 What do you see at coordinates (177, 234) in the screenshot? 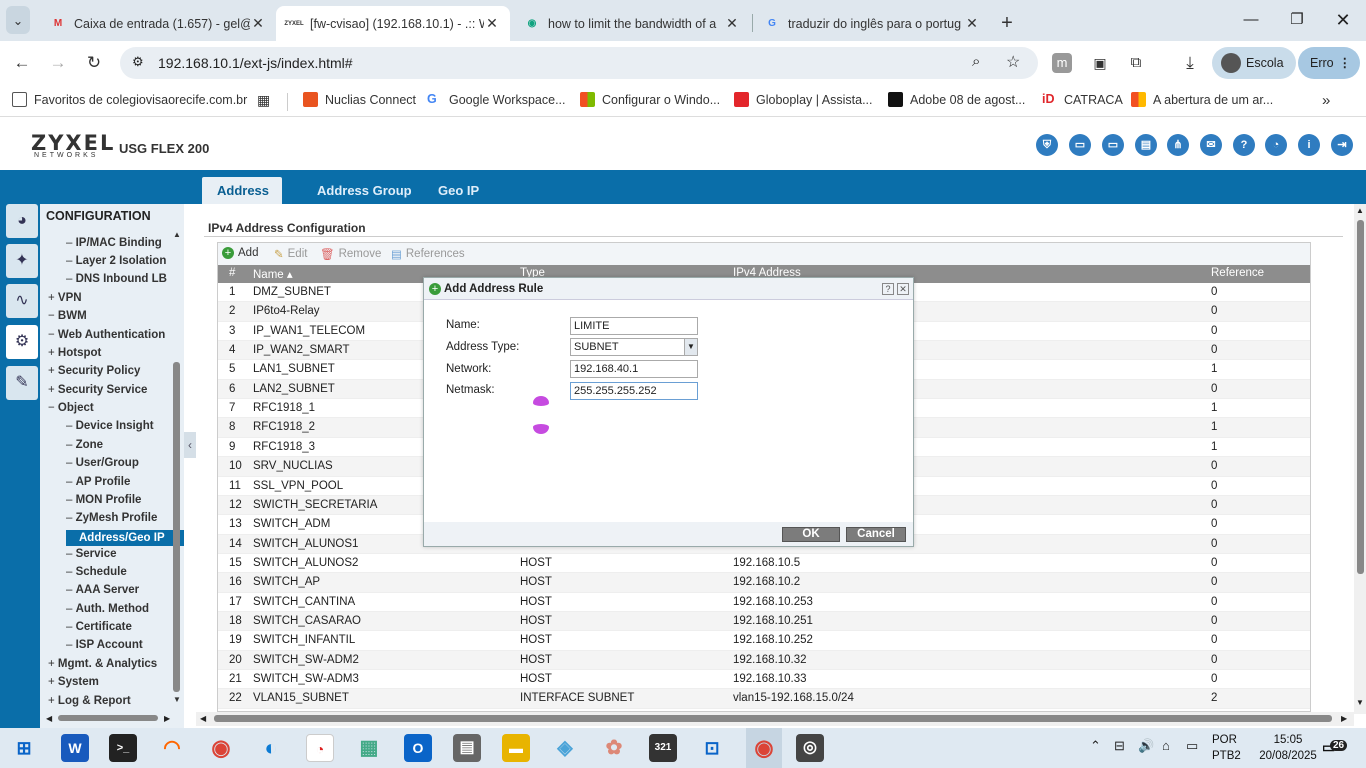
I see `scroll-up-icon: ▲` at bounding box center [177, 234].